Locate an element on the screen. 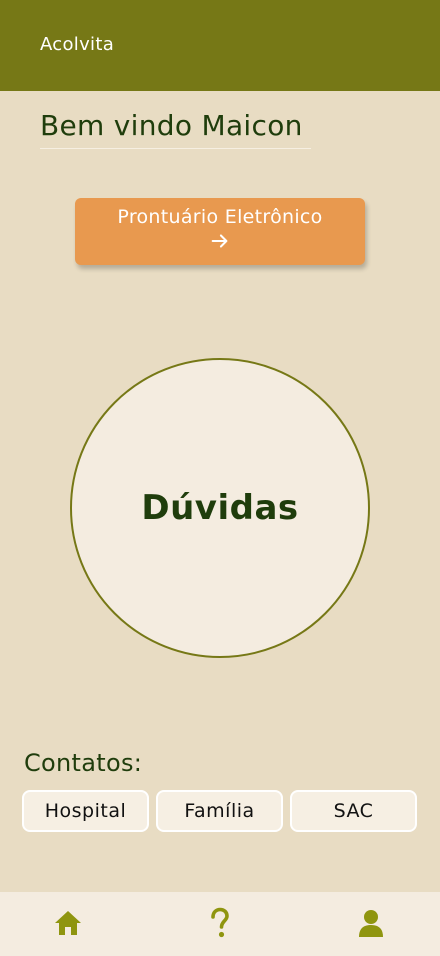 The image size is (440, 956). arrow-right-icon is located at coordinates (219, 241).